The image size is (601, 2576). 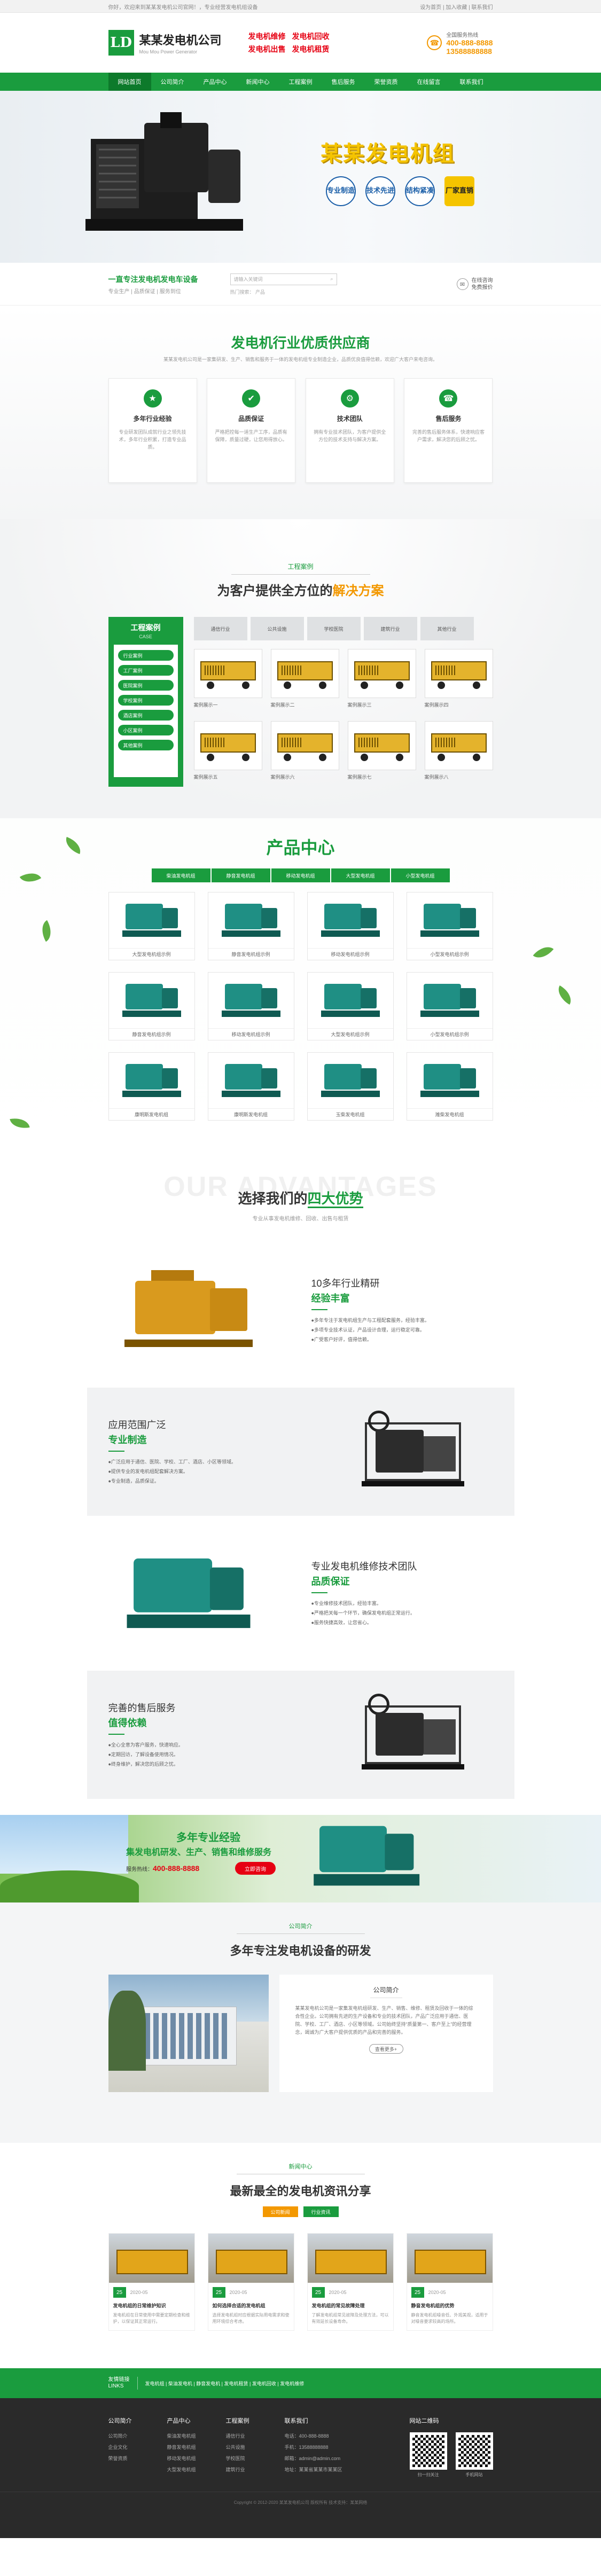 I want to click on hot-search: 热门搜索： 产品, so click(x=283, y=291).